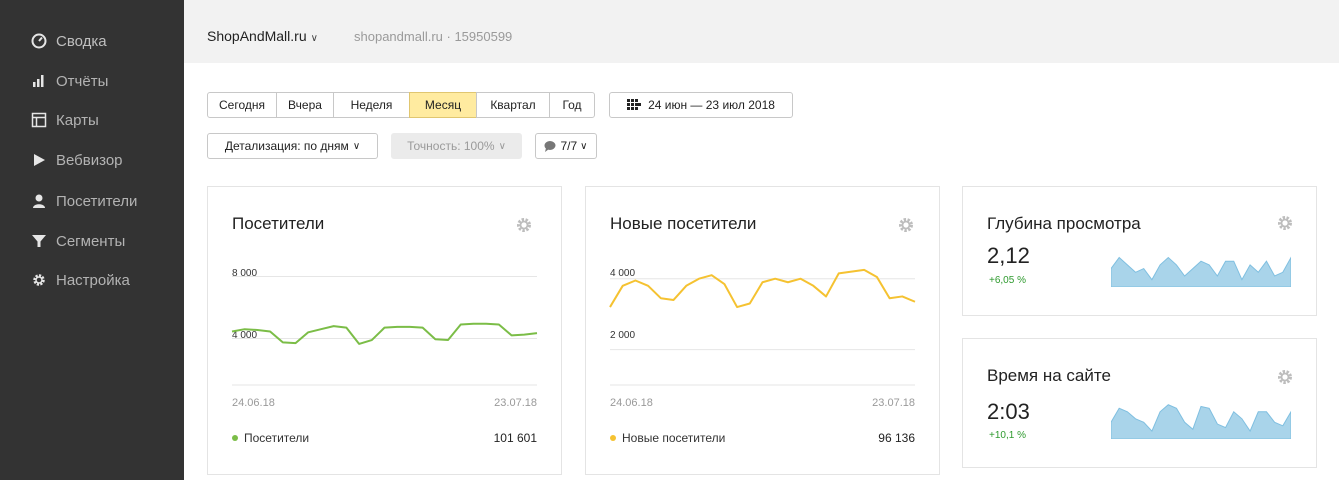 Image resolution: width=1339 pixels, height=480 pixels. I want to click on time-on-site-widget: Время на сайте 2:03 +10,1 %, so click(1139, 403).